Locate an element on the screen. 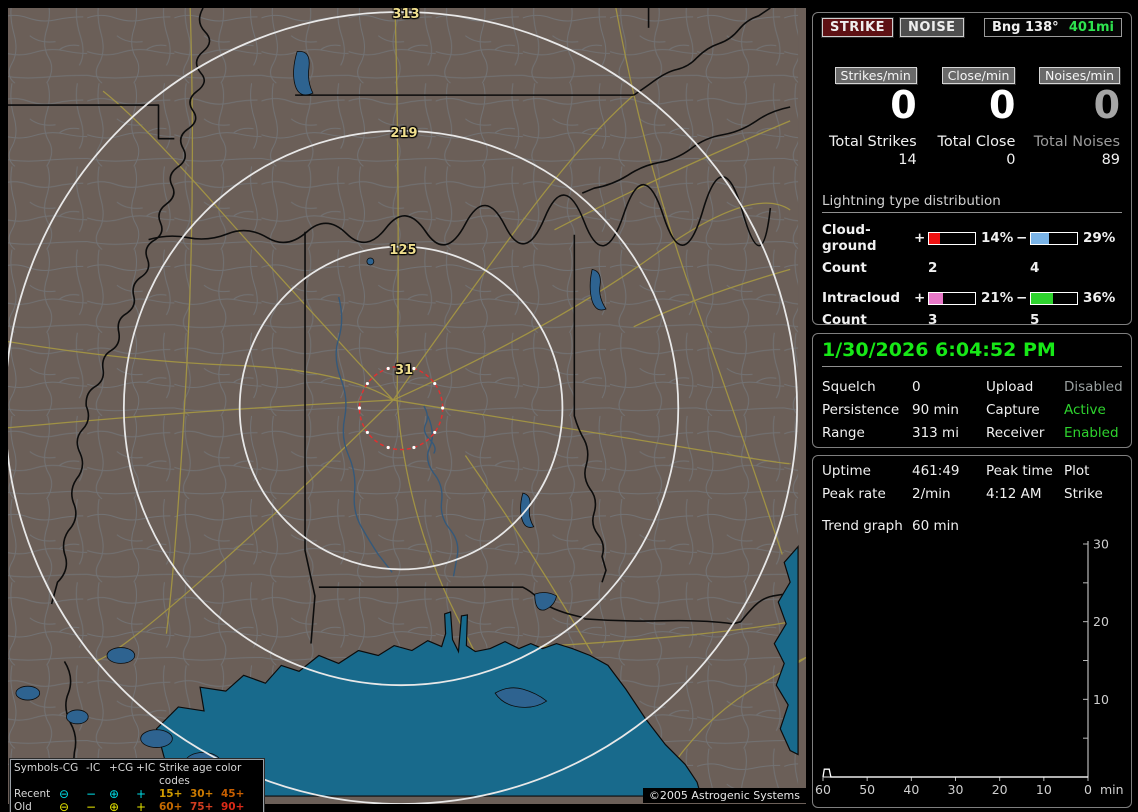 The width and height of the screenshot is (1138, 812). close-per-min-badge: Close/min is located at coordinates (978, 75).